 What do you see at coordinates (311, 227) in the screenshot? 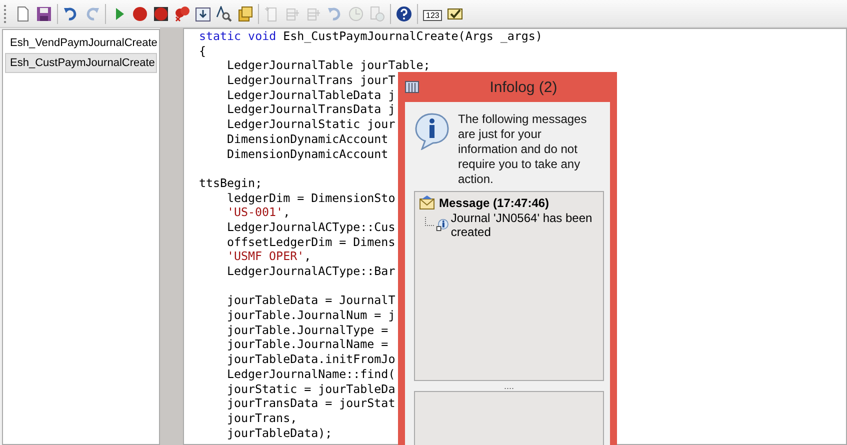
I see `code-line: LedgerJournalACType::Cus` at bounding box center [311, 227].